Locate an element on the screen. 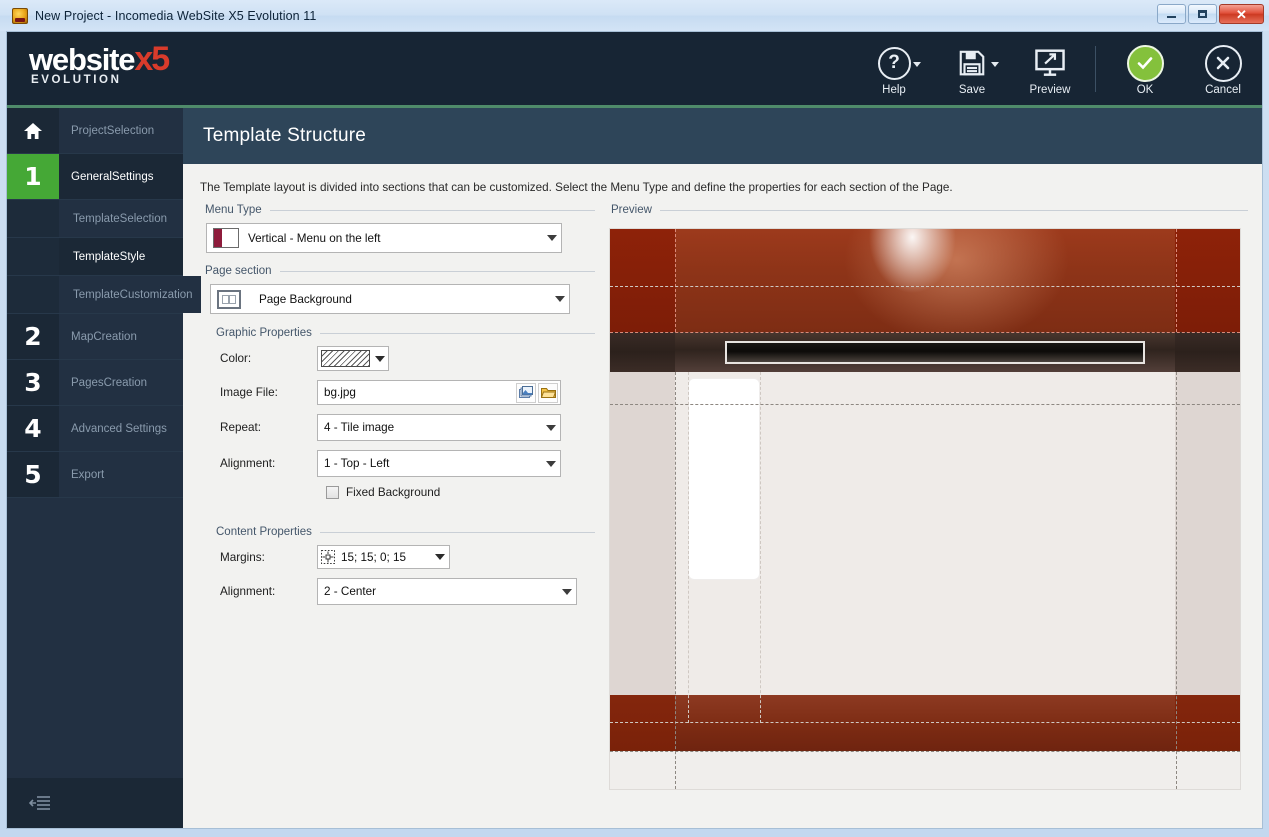 Image resolution: width=1269 pixels, height=837 pixels. sidebar-item-template-selection: Template Selection is located at coordinates (95, 219).